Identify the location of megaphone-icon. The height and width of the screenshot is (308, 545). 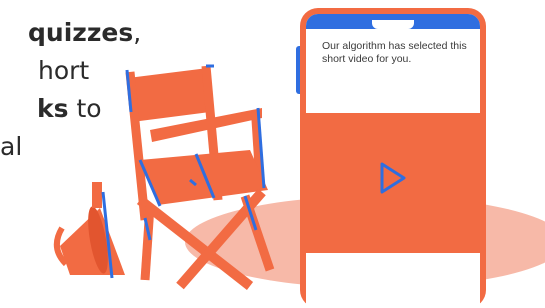
(89, 230).